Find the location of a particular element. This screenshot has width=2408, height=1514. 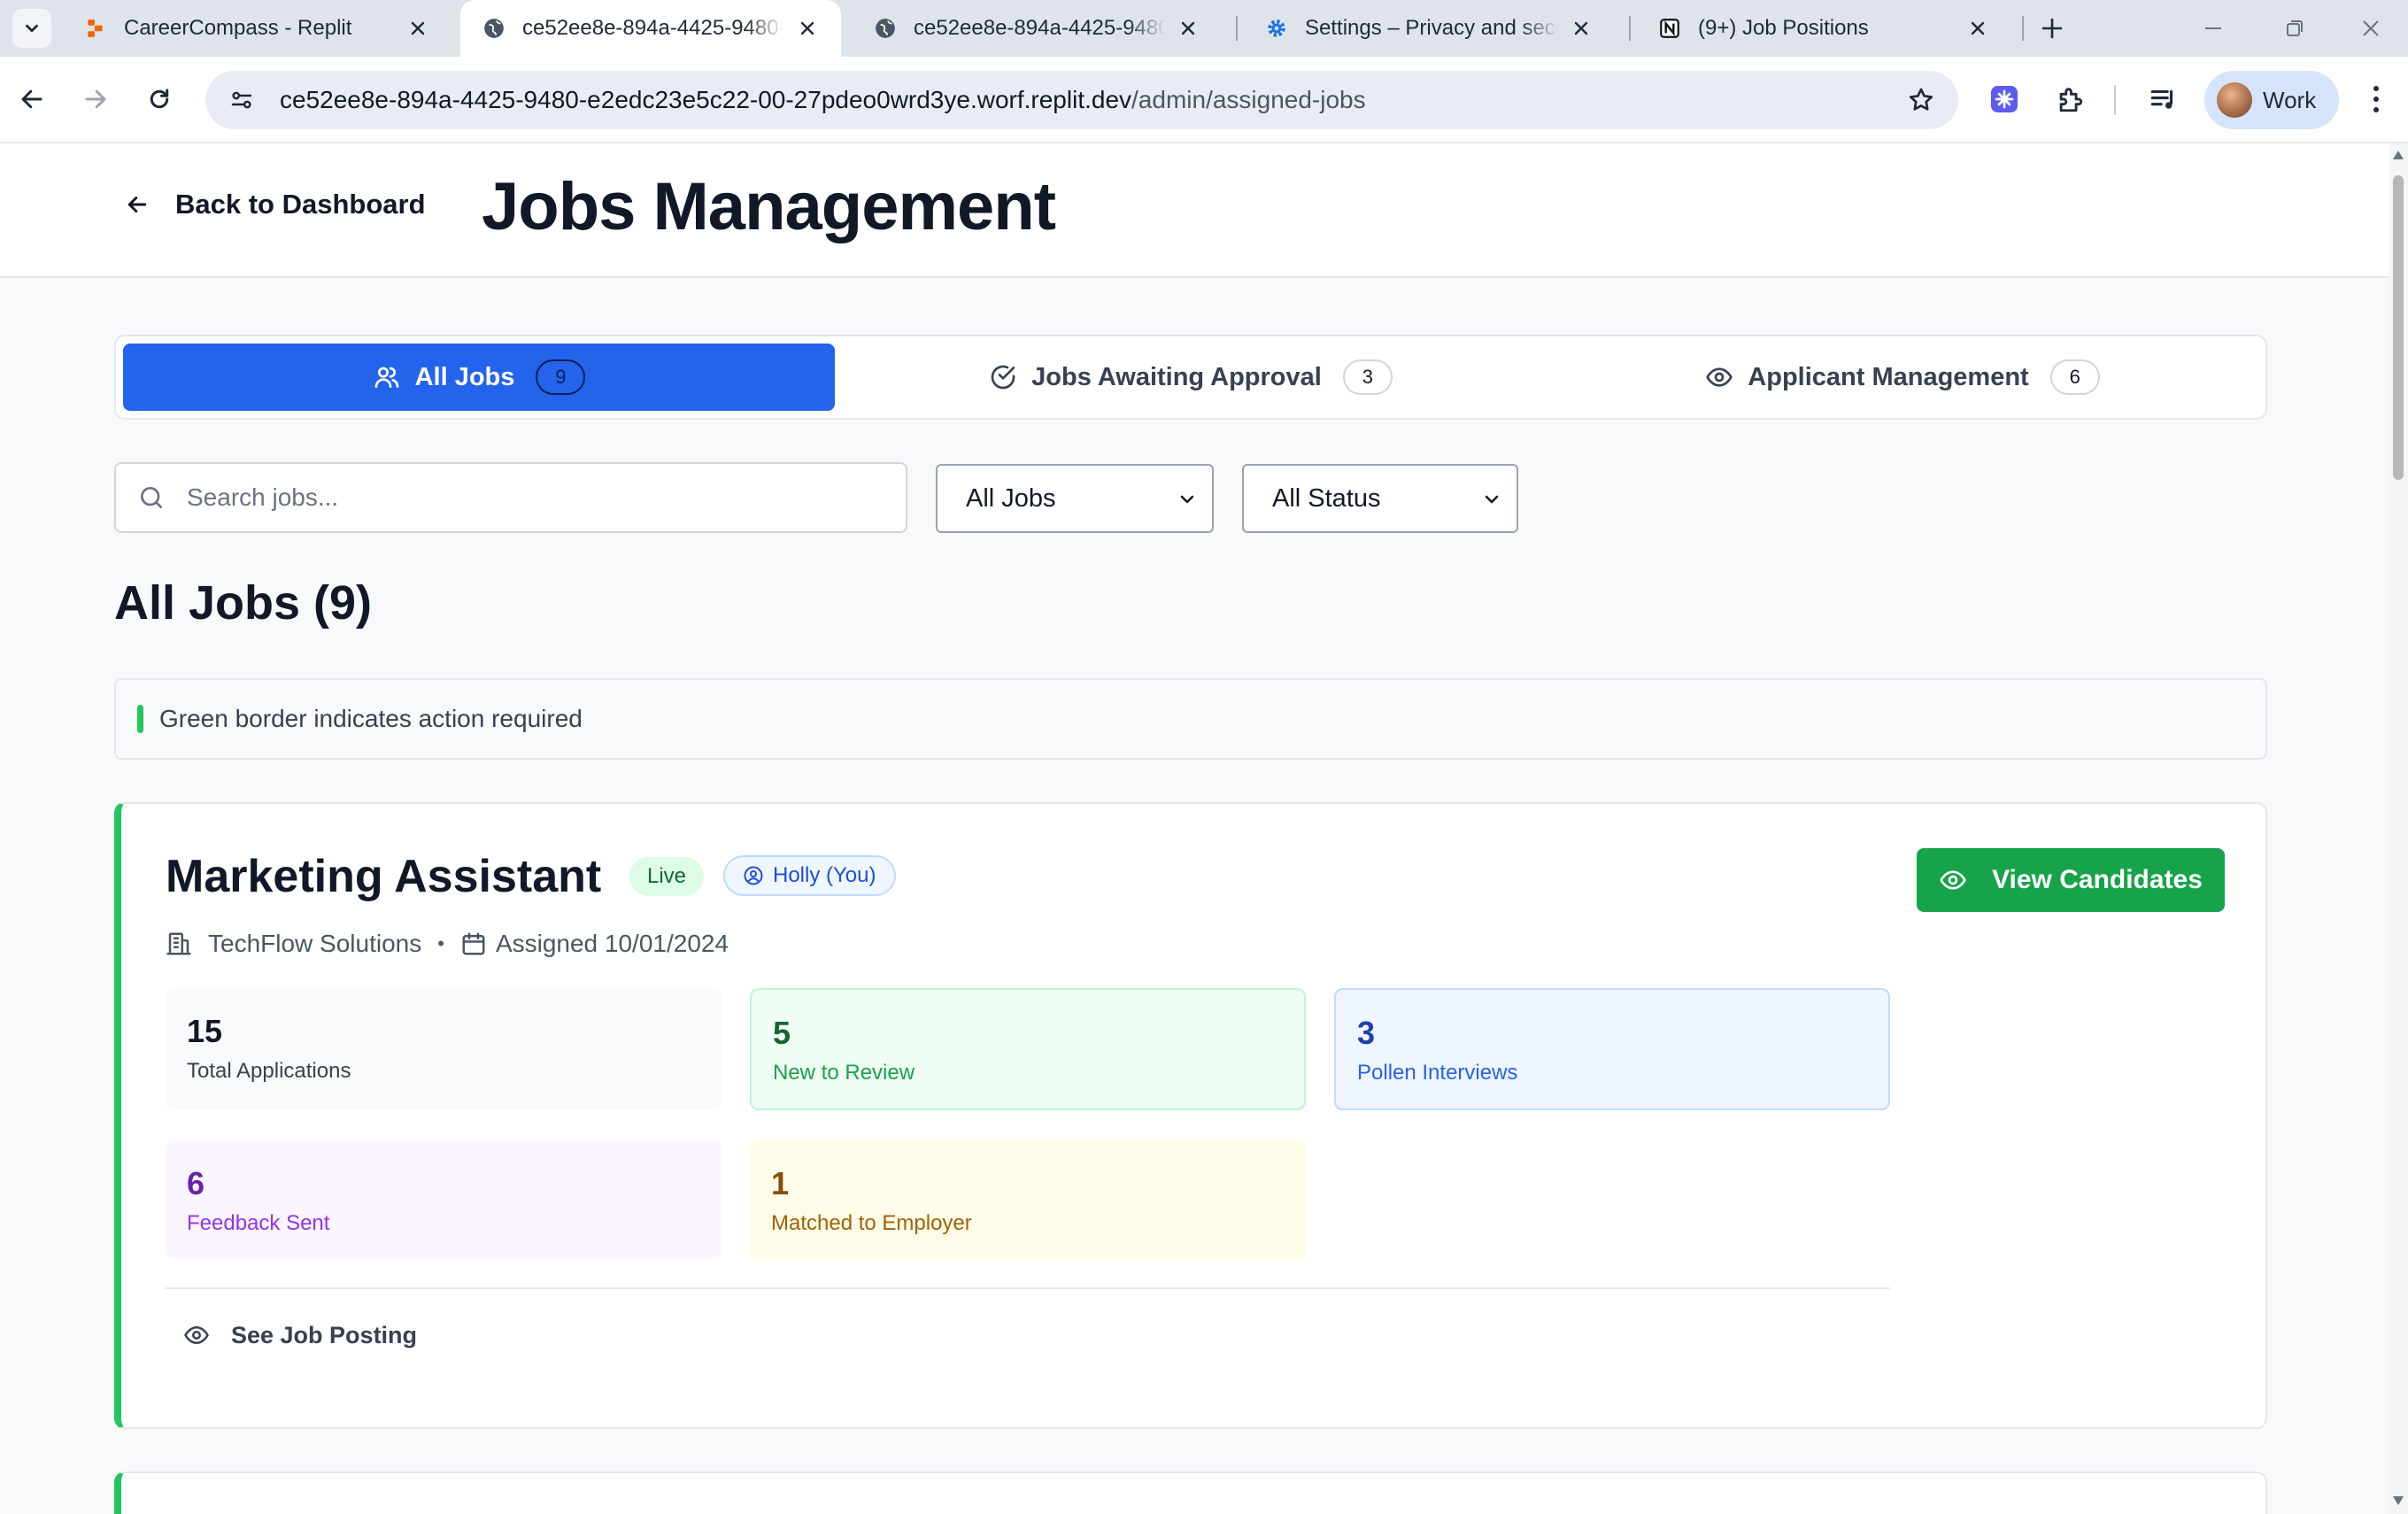

bookmark-star-icon is located at coordinates (1922, 100).